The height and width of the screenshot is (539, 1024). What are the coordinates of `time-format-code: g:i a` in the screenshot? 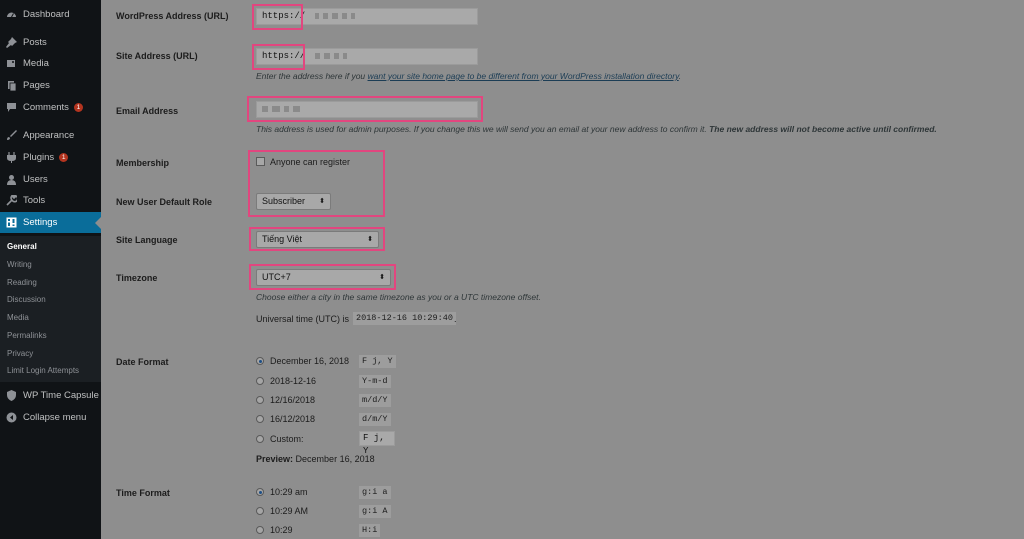 It's located at (375, 492).